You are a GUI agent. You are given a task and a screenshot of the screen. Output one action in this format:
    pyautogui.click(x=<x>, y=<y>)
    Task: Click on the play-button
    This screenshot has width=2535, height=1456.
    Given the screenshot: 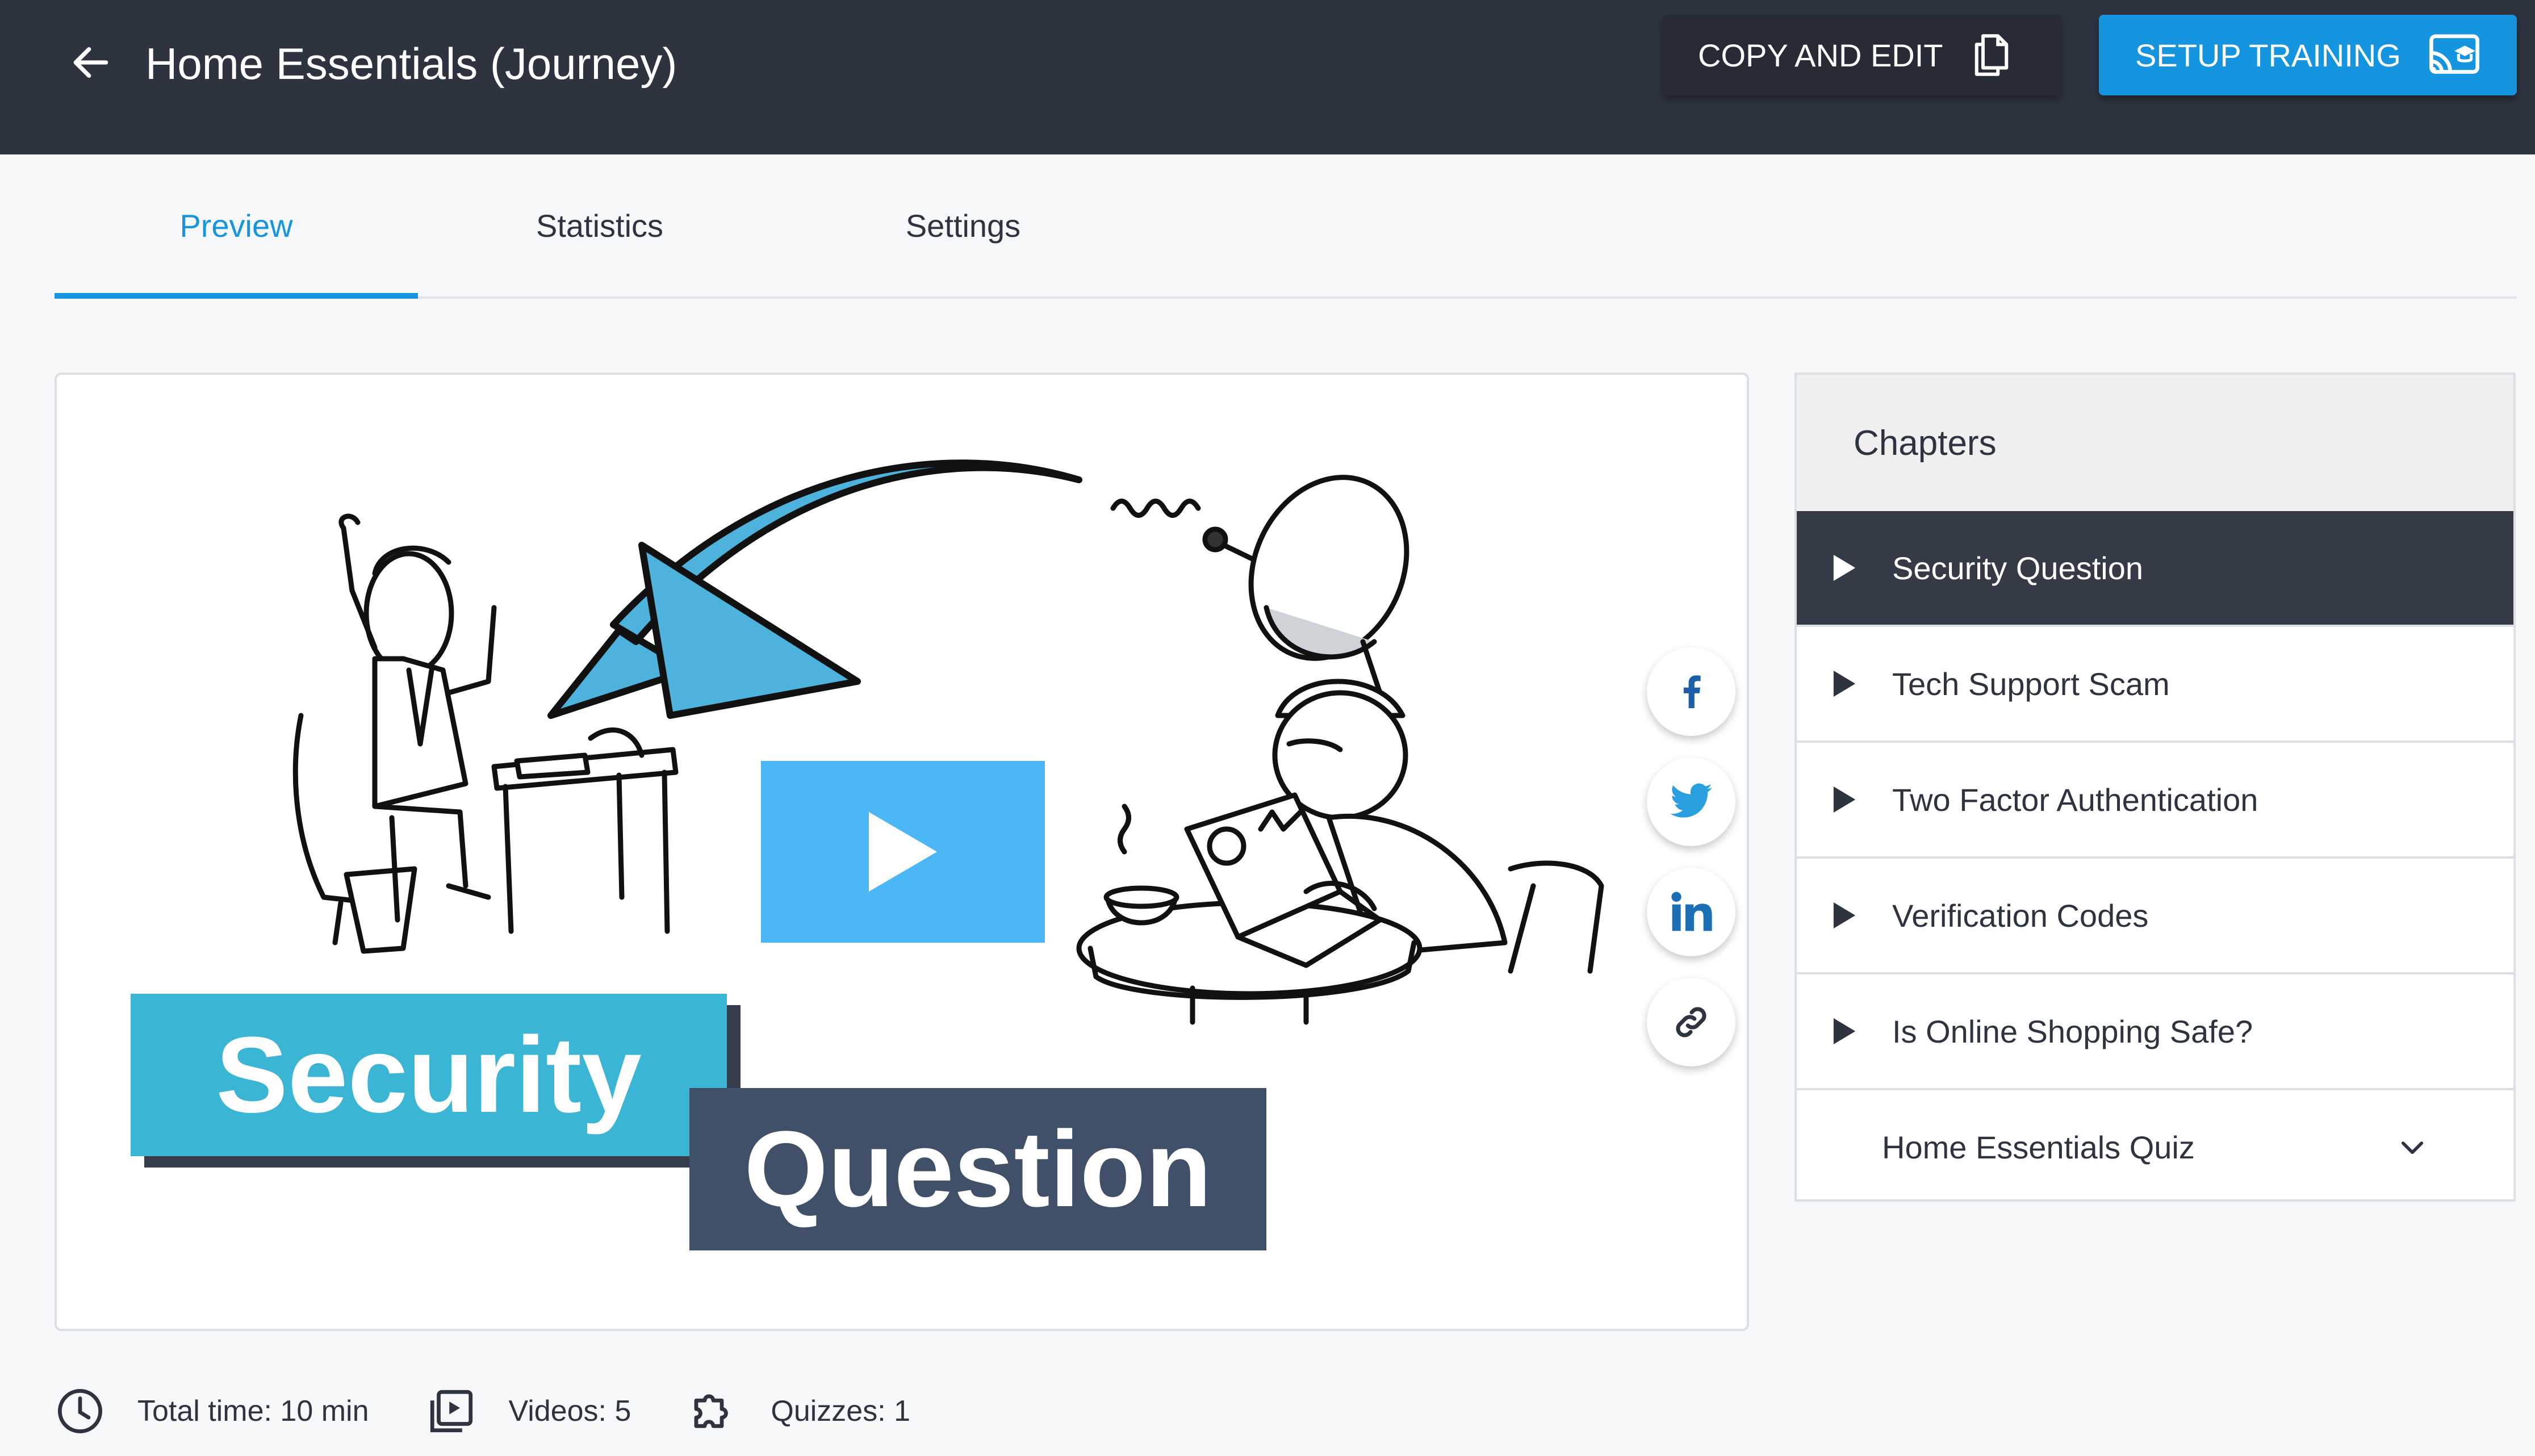 What is the action you would take?
    pyautogui.click(x=903, y=852)
    